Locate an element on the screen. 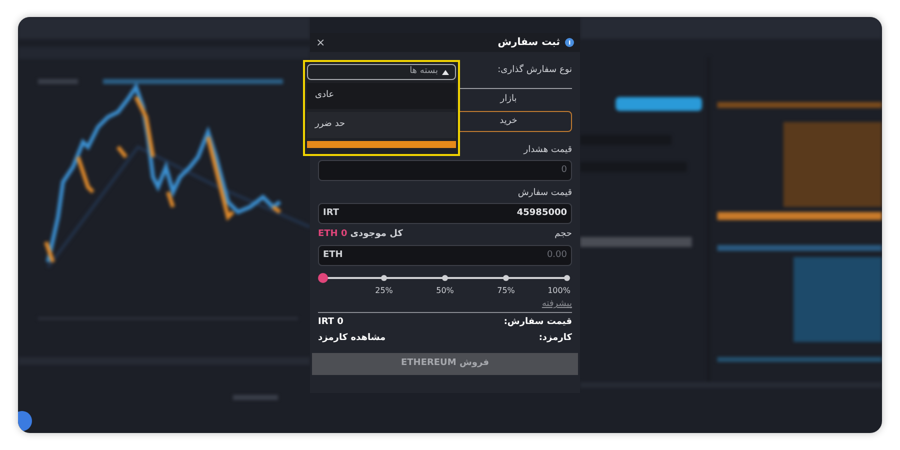 This screenshot has height=450, width=900. percent-tick-label: 100% is located at coordinates (559, 291).